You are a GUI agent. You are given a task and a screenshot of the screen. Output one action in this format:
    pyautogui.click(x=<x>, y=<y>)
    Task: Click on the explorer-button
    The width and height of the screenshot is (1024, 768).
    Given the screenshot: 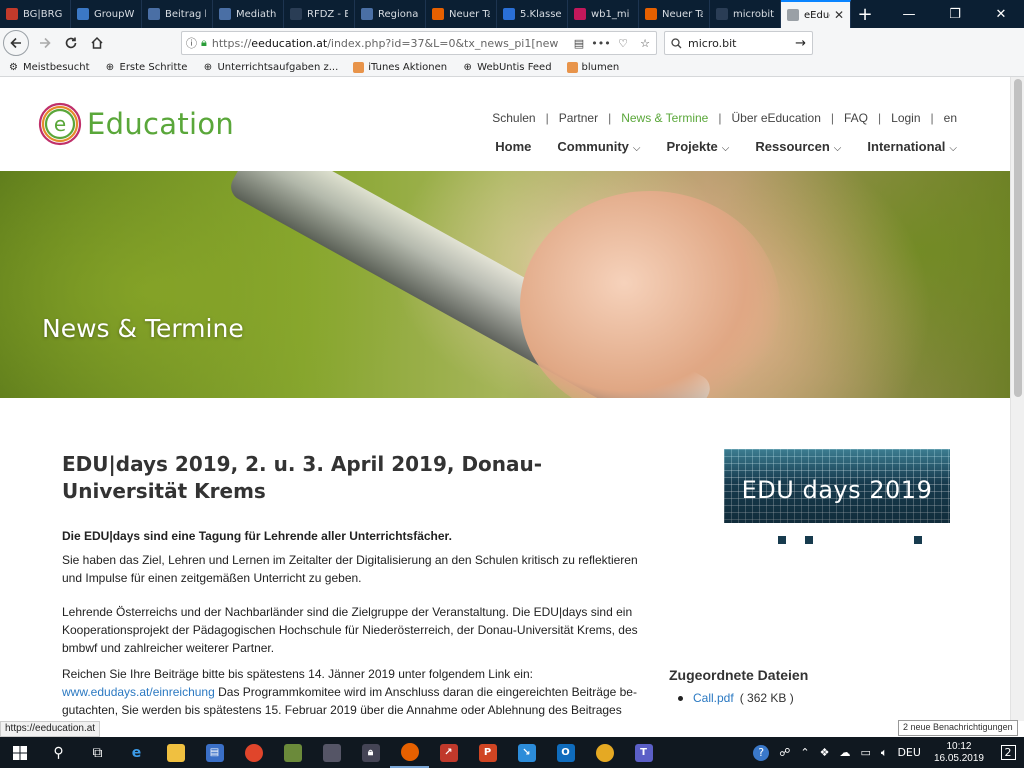 What is the action you would take?
    pyautogui.click(x=175, y=752)
    